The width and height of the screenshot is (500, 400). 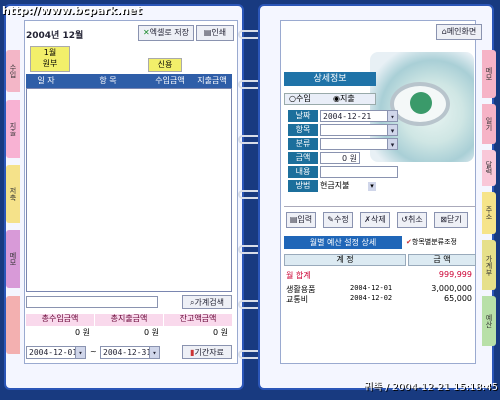 What do you see at coordinates (297, 299) in the screenshot?
I see `row-name: 교통비` at bounding box center [297, 299].